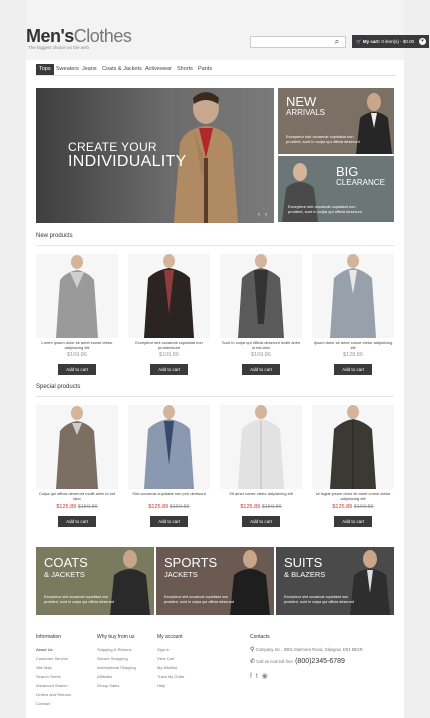 This screenshot has width=430, height=718. What do you see at coordinates (251, 676) in the screenshot?
I see `facebook-icon: f` at bounding box center [251, 676].